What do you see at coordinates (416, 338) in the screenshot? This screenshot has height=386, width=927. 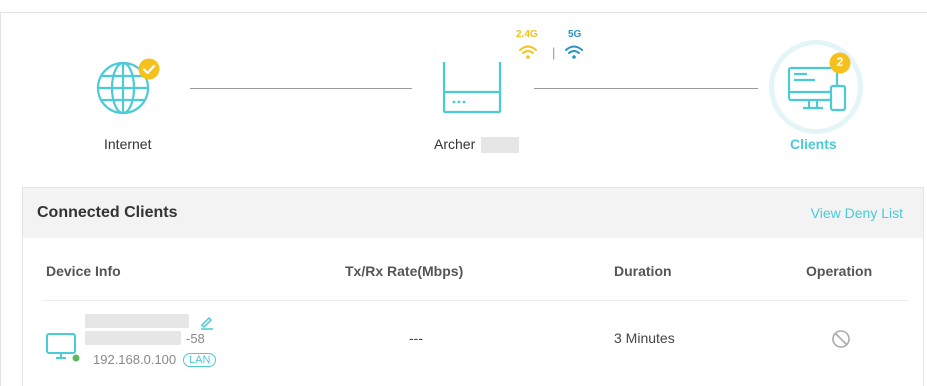 I see `rate-value: ---` at bounding box center [416, 338].